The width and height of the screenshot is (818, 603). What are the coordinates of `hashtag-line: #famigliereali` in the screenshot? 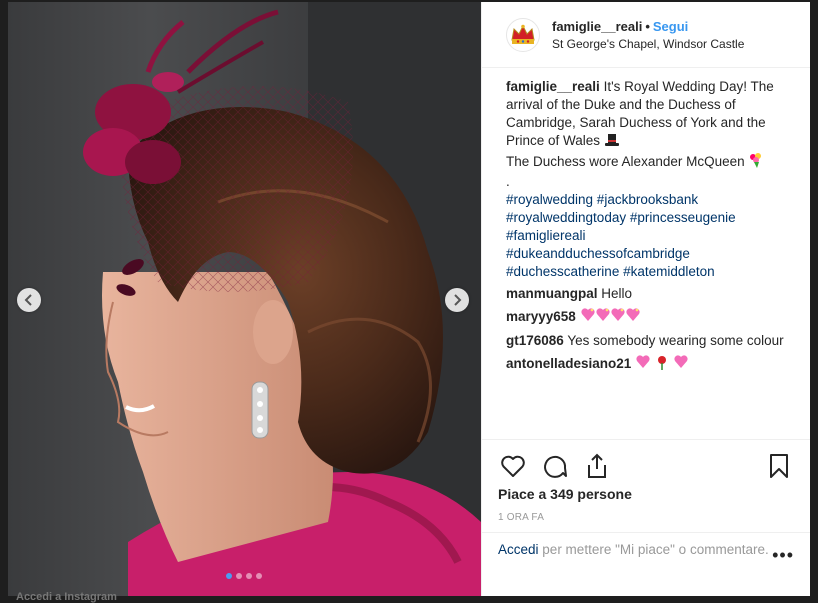 It's located at (650, 236).